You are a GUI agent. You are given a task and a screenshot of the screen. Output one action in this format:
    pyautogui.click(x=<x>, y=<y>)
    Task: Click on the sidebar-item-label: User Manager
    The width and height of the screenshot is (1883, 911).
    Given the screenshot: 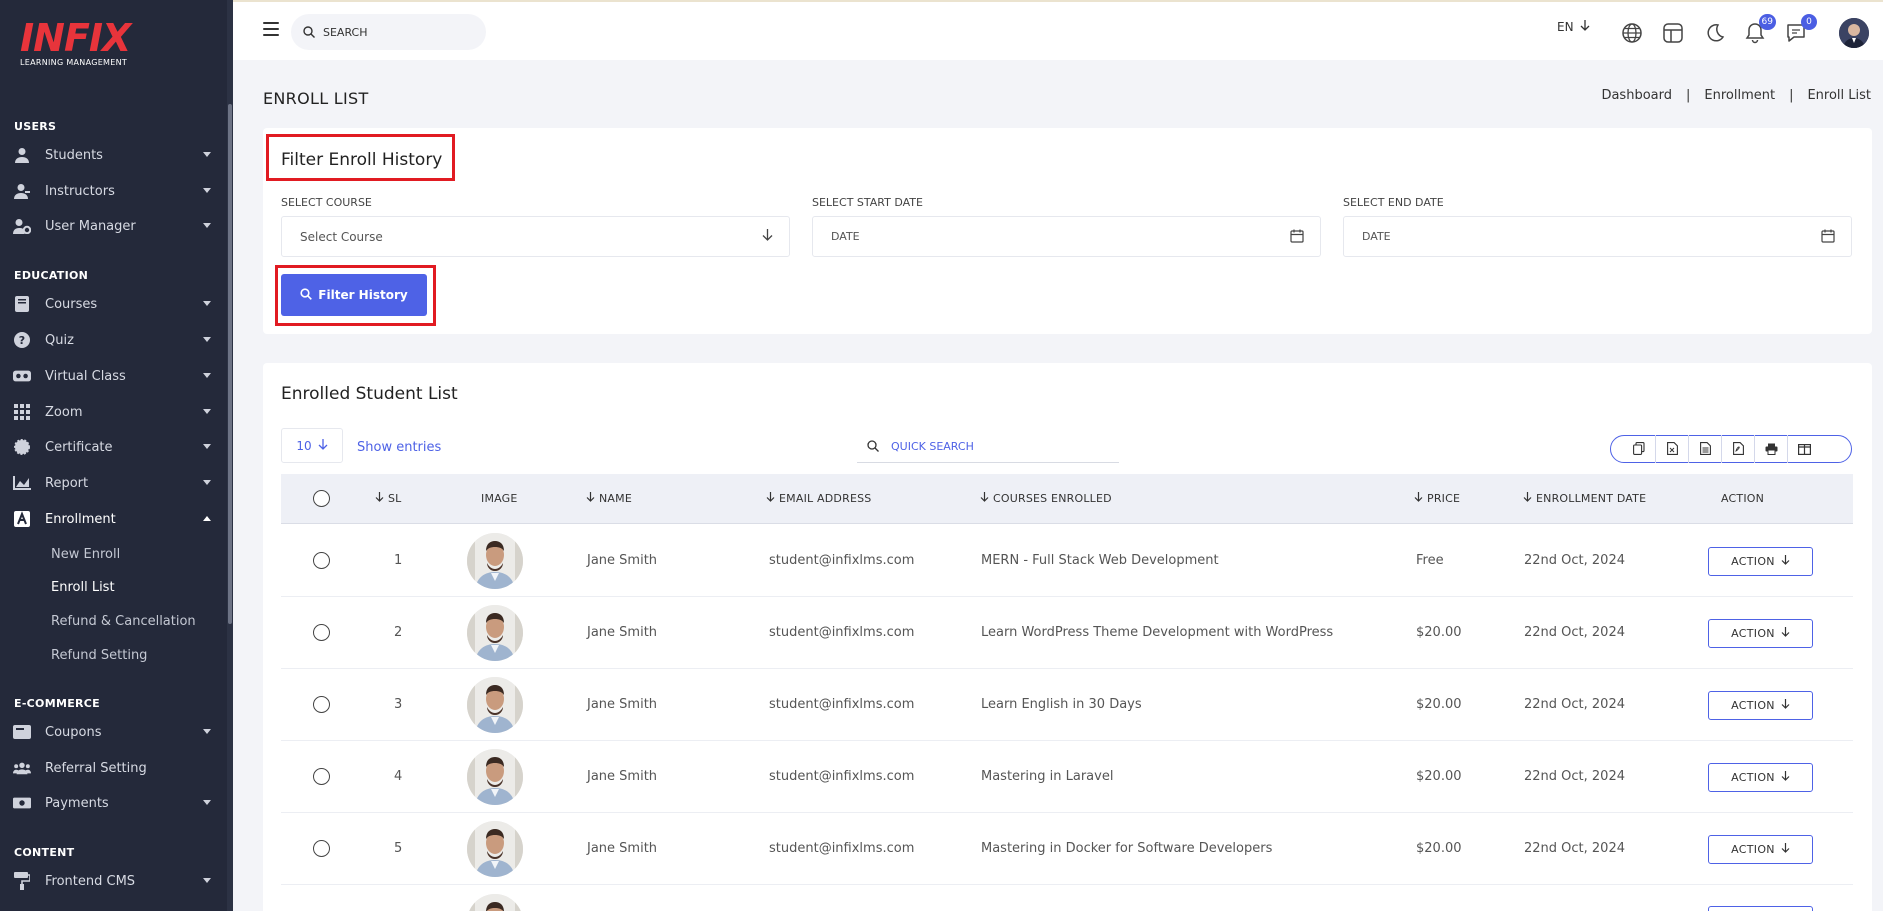 What is the action you would take?
    pyautogui.click(x=90, y=226)
    